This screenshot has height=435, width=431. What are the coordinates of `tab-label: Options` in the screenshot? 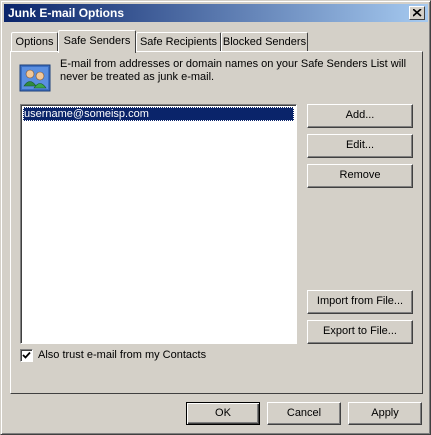 It's located at (34, 42).